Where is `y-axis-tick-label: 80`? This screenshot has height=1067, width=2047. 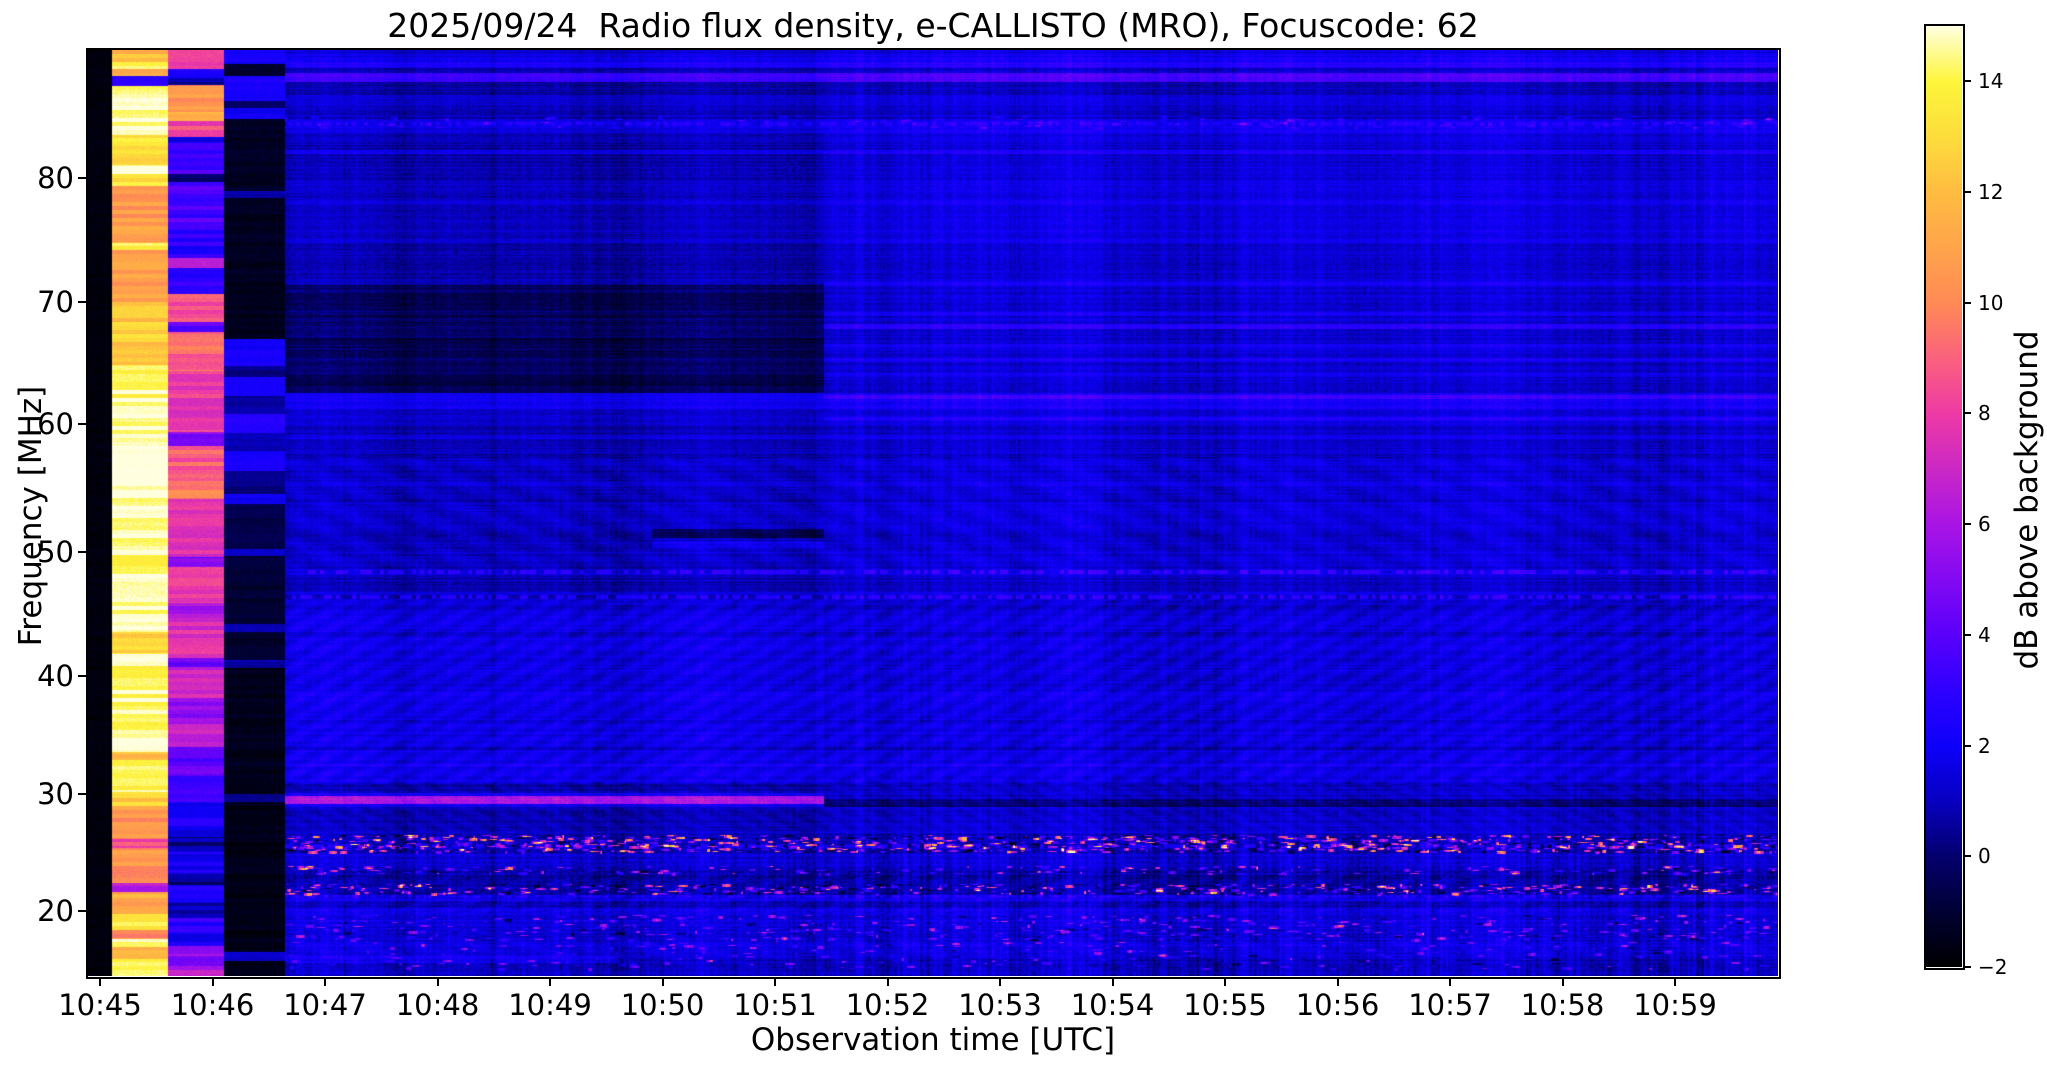
y-axis-tick-label: 80 is located at coordinates (55, 178).